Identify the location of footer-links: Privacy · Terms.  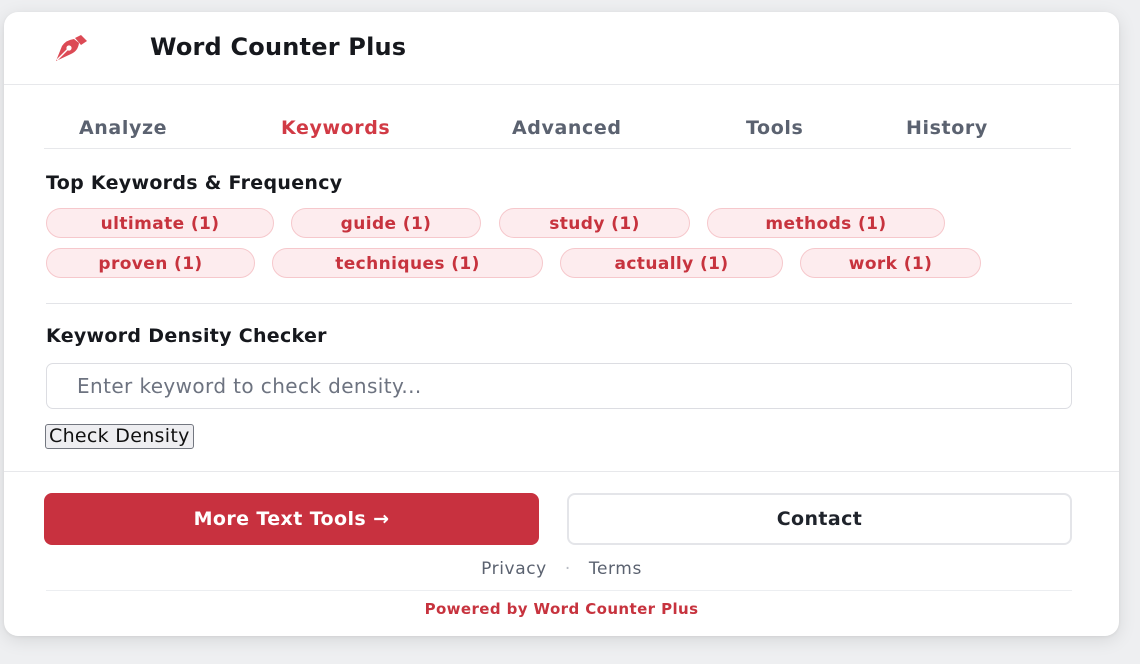
(561, 569).